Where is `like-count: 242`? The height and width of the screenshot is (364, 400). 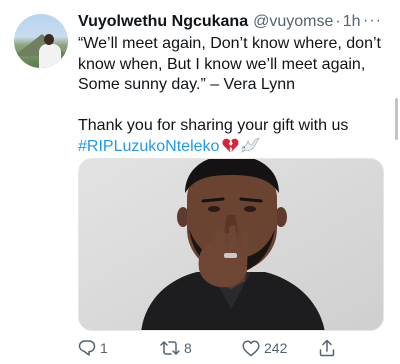 like-count: 242 is located at coordinates (276, 348).